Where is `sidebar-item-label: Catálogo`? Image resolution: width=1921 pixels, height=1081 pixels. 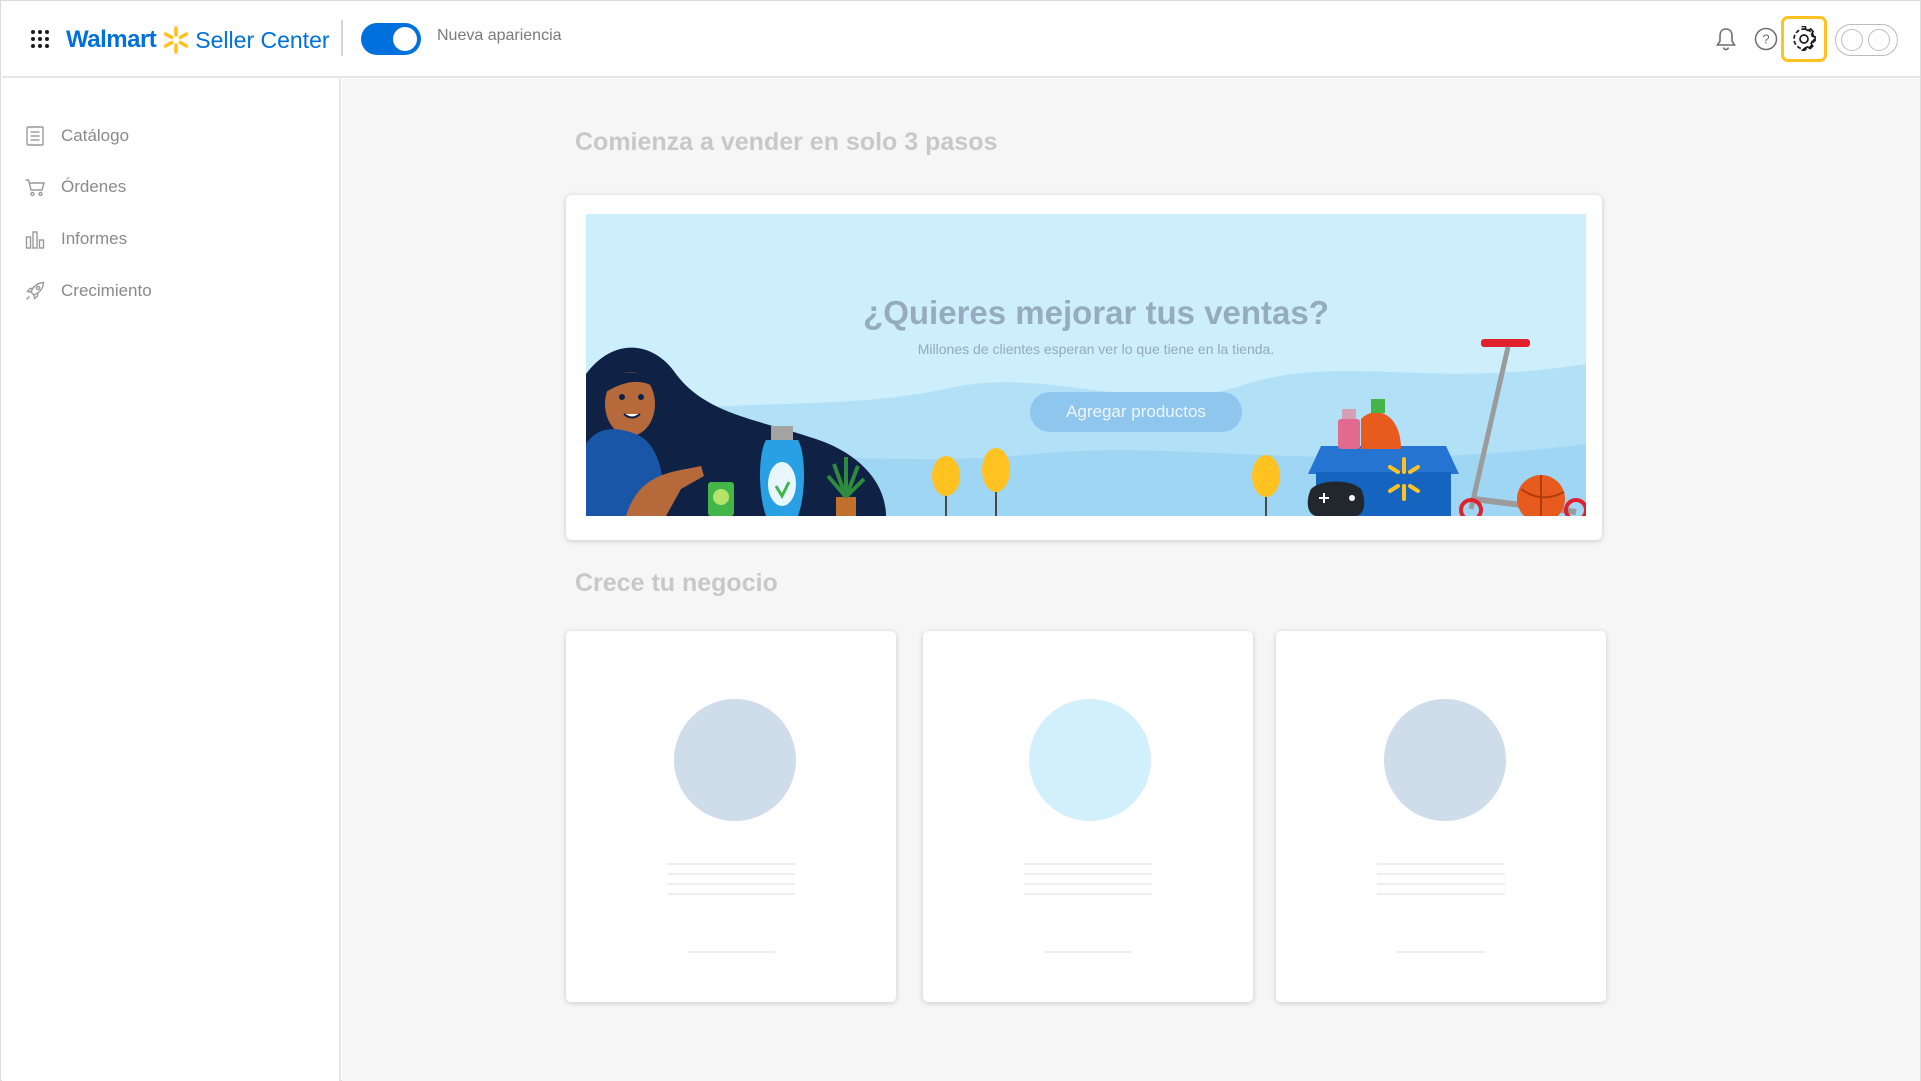
sidebar-item-label: Catálogo is located at coordinates (95, 135).